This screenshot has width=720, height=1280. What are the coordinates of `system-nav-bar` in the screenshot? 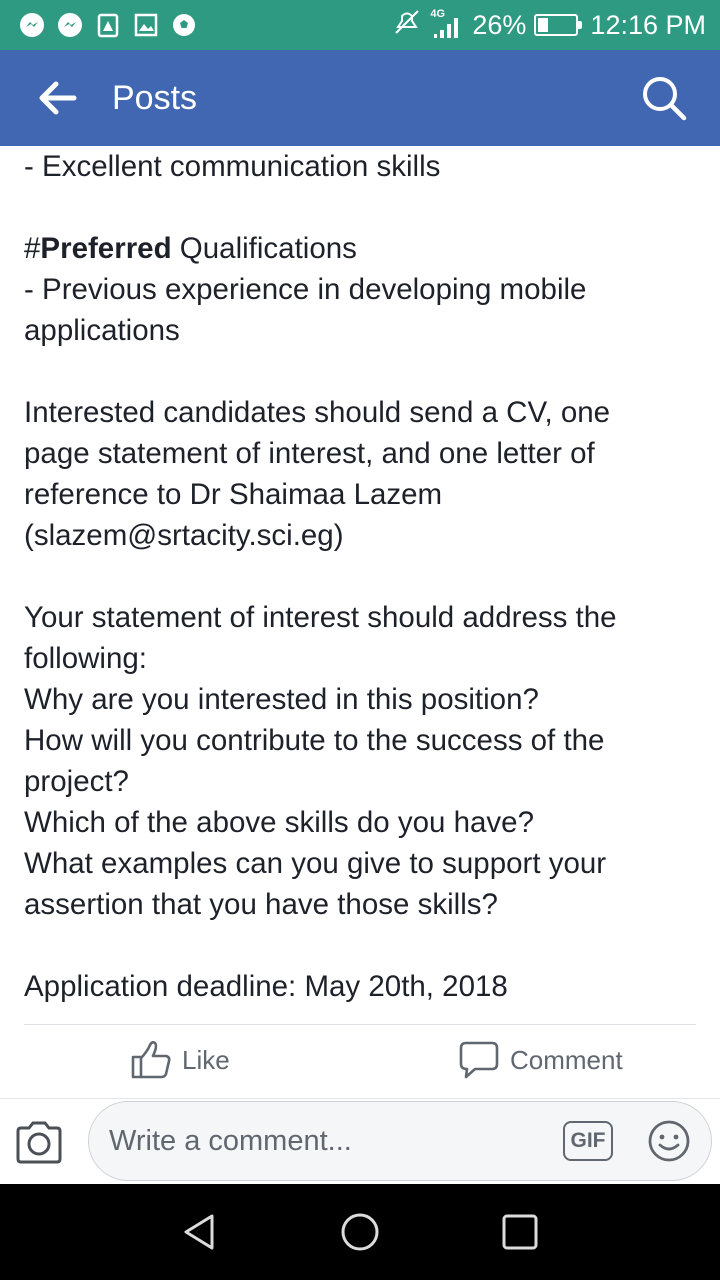 It's located at (360, 1232).